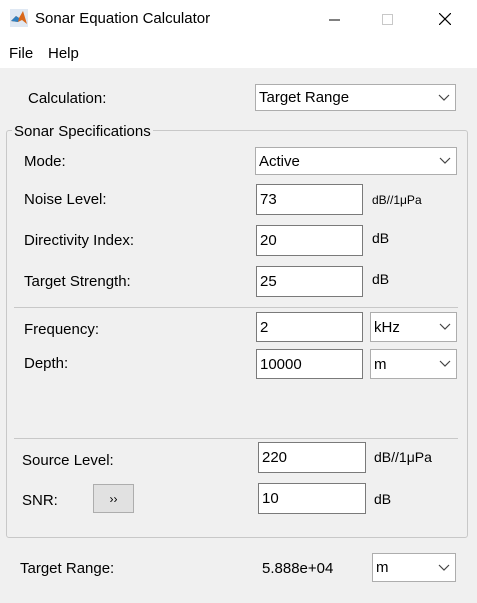 The width and height of the screenshot is (477, 603). Describe the element at coordinates (413, 364) in the screenshot. I see `depth-unit-select: m` at that location.